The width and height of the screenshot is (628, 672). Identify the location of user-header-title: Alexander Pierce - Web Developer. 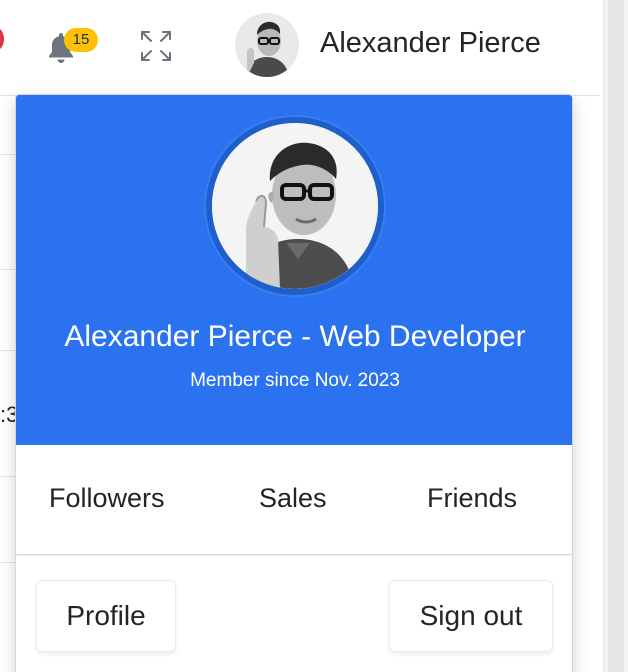
(295, 336).